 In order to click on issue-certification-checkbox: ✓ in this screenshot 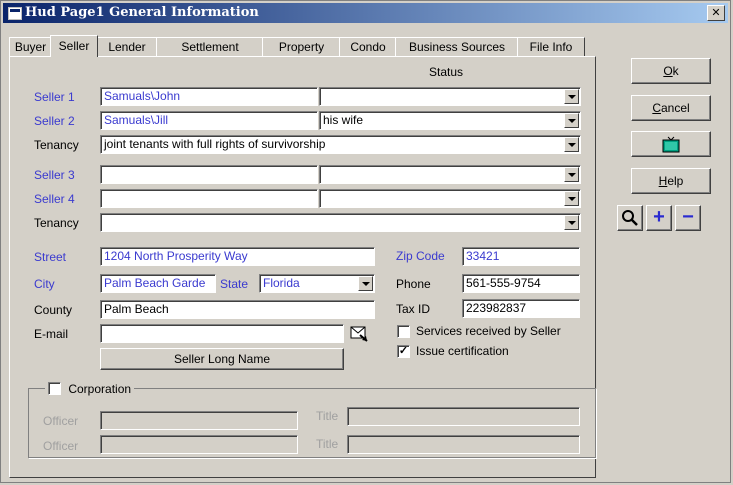, I will do `click(403, 351)`.